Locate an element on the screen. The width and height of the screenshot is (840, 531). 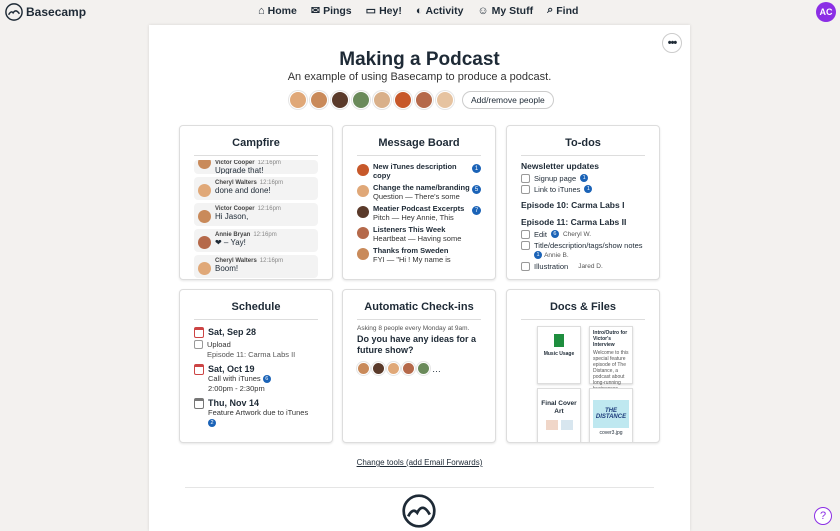
docs-title: Docs & Files is located at coordinates (583, 307).